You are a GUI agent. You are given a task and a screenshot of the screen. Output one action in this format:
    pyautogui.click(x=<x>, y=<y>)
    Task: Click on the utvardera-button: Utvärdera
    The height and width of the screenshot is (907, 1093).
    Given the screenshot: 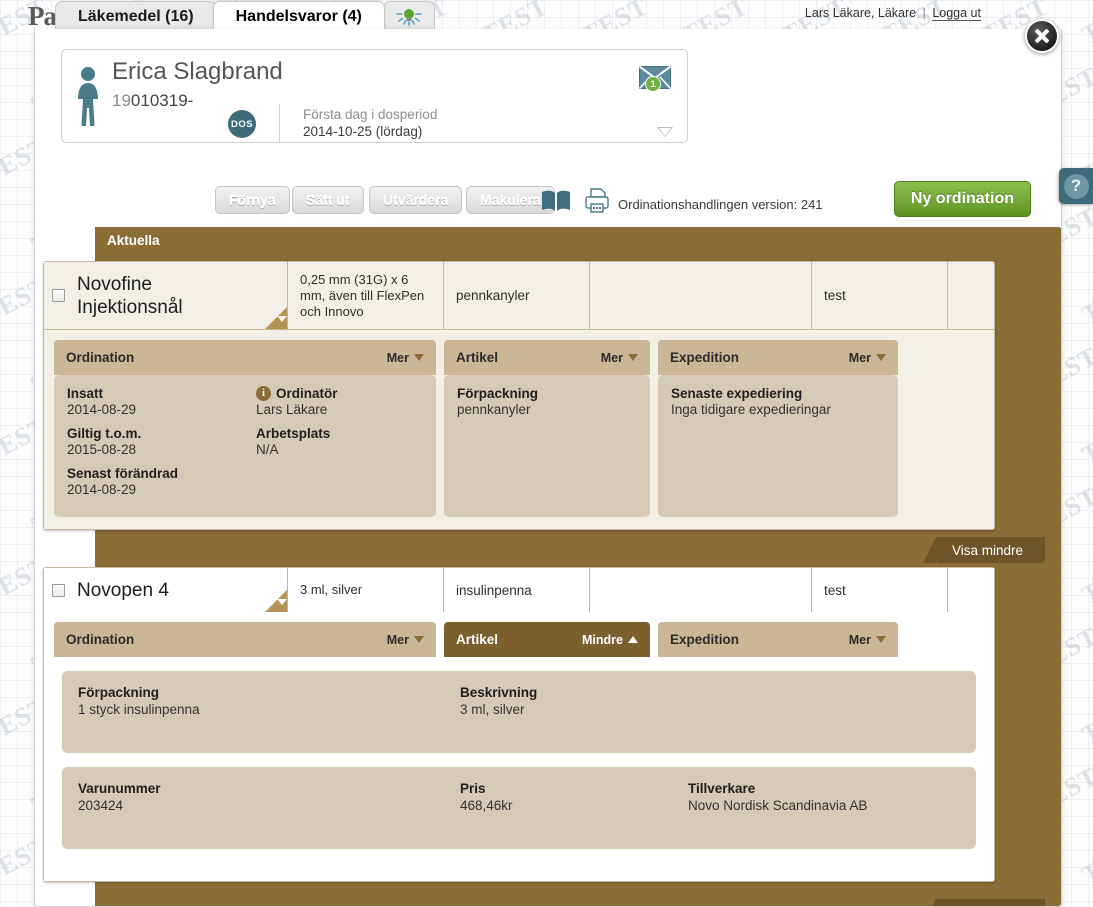 What is the action you would take?
    pyautogui.click(x=416, y=200)
    